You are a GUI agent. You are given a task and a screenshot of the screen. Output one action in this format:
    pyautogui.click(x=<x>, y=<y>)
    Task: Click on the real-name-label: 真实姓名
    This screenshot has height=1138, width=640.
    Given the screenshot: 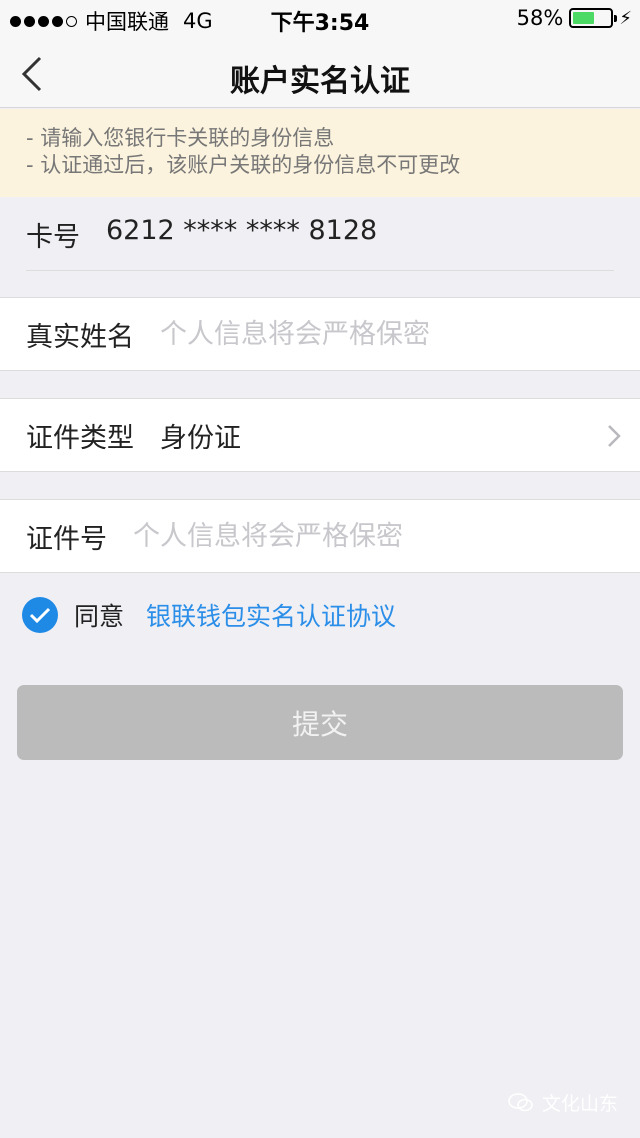 What is the action you would take?
    pyautogui.click(x=80, y=337)
    